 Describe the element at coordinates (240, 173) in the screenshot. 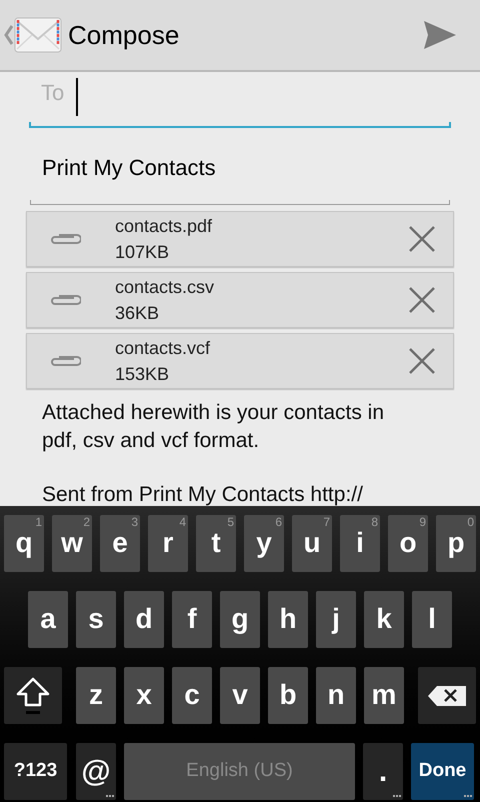

I see `subject-field: Print My Contacts` at that location.